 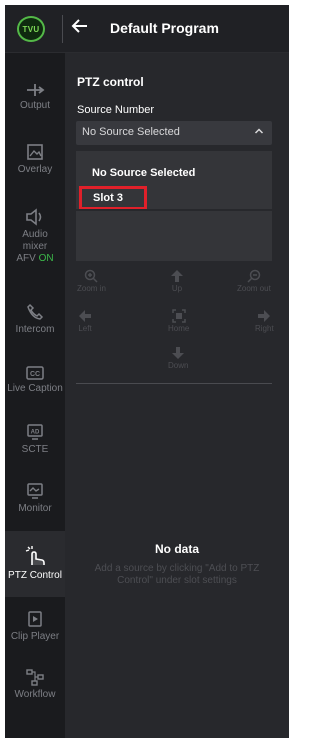 I want to click on sidebar-item-workflow: Workflow, so click(x=35, y=684).